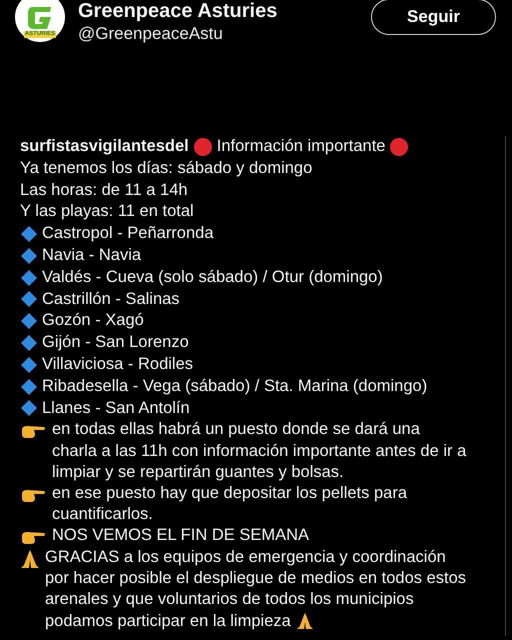 The width and height of the screenshot is (512, 640). Describe the element at coordinates (104, 190) in the screenshot. I see `post-text: Las horas: de 11 a 14h` at that location.